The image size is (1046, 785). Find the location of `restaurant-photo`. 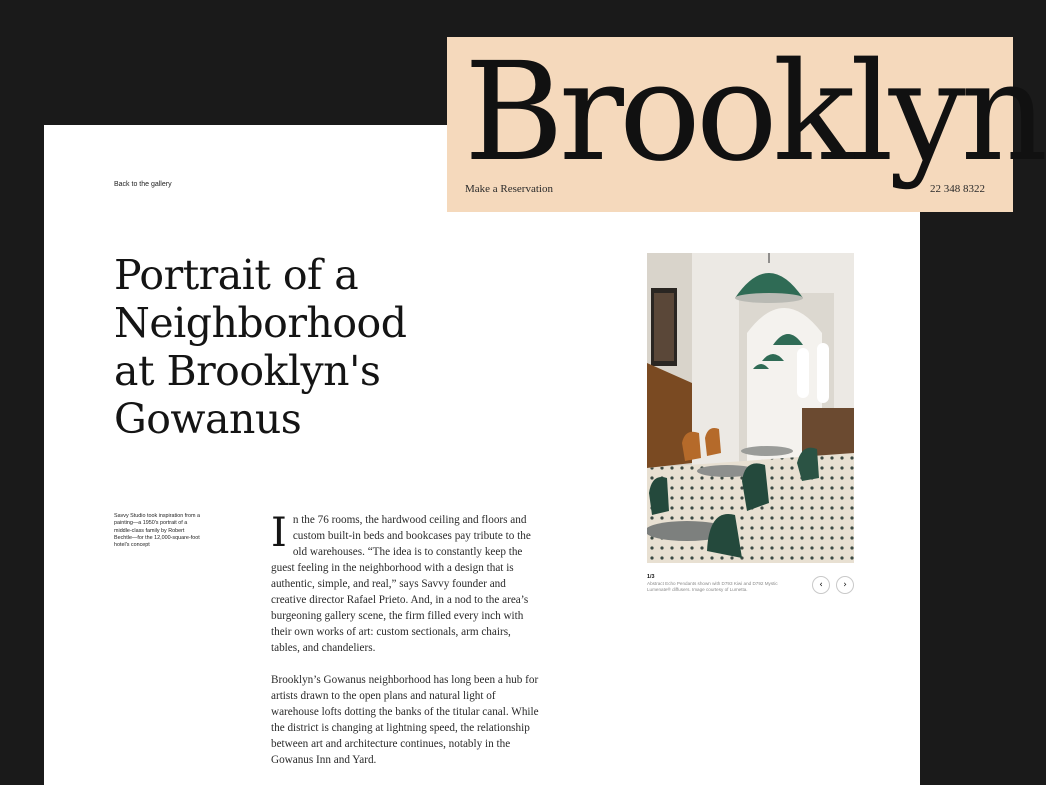

restaurant-photo is located at coordinates (750, 408).